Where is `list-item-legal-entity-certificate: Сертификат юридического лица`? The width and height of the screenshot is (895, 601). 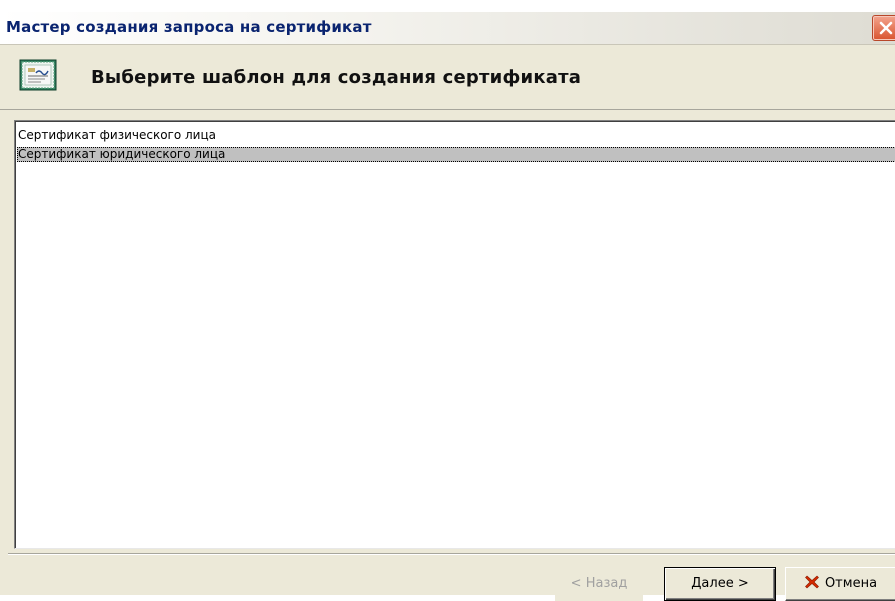
list-item-legal-entity-certificate: Сертификат юридического лица is located at coordinates (456, 154).